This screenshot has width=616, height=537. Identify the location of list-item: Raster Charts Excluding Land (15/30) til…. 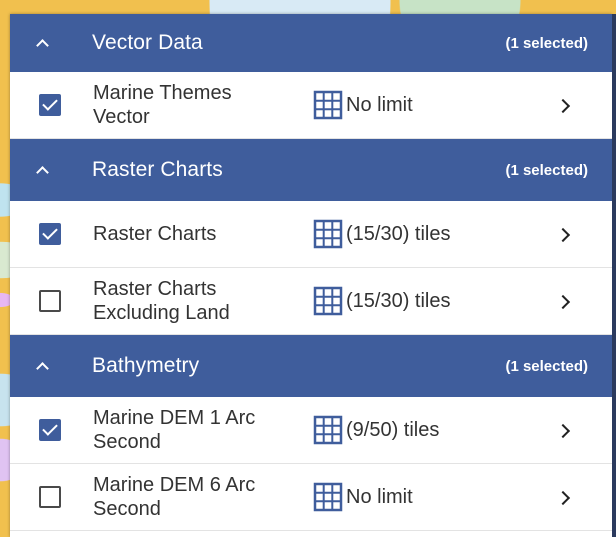
(311, 301).